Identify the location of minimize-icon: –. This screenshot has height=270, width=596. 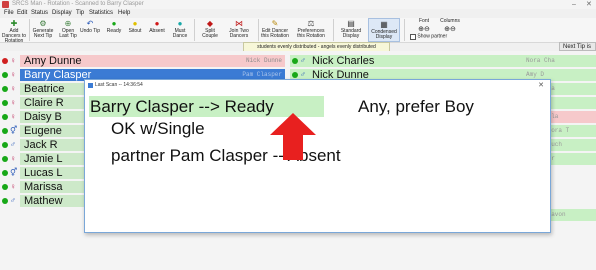
(574, 4).